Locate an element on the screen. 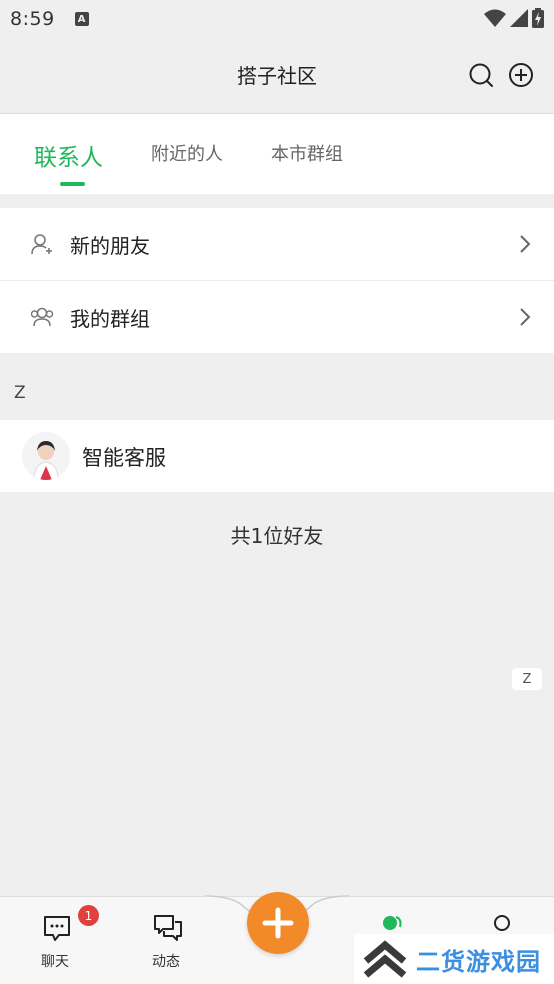 This screenshot has width=554, height=984. add-post-button is located at coordinates (278, 923).